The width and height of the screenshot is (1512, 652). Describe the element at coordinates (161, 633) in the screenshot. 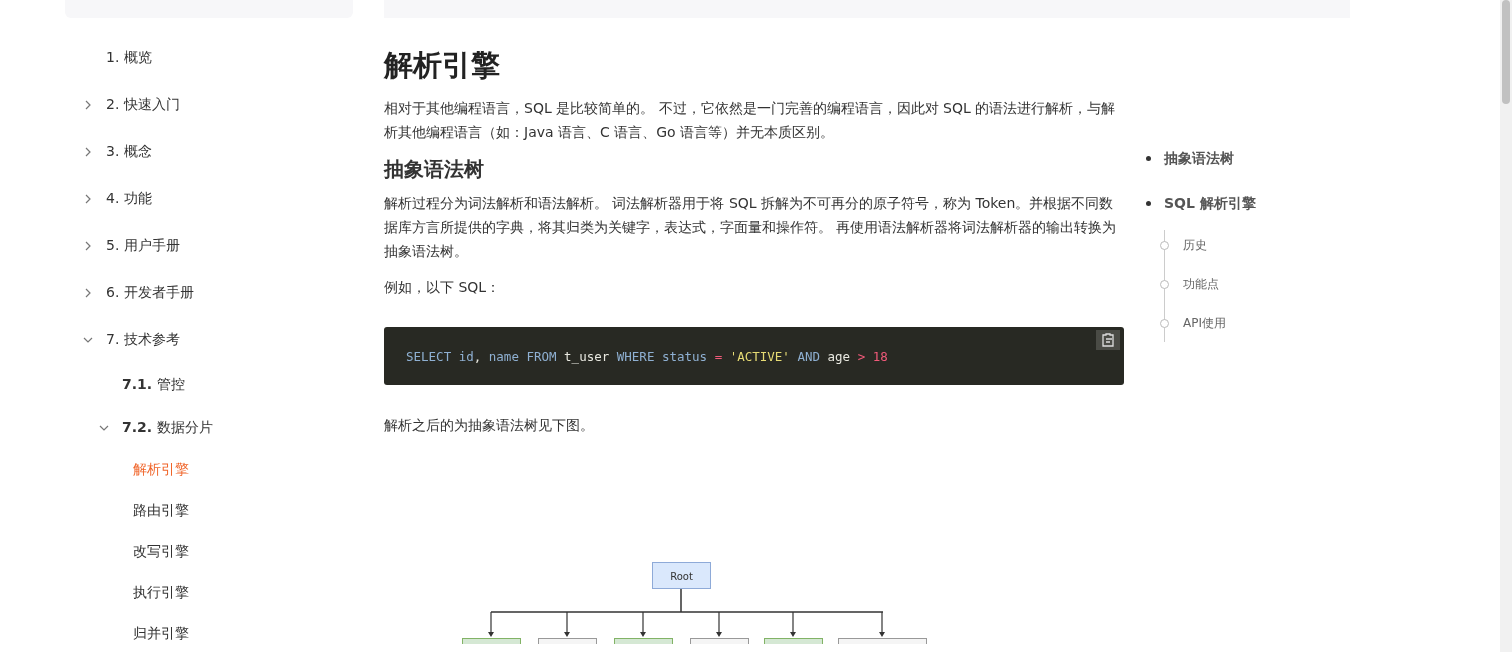

I see `nav-item: 归并引擎` at that location.